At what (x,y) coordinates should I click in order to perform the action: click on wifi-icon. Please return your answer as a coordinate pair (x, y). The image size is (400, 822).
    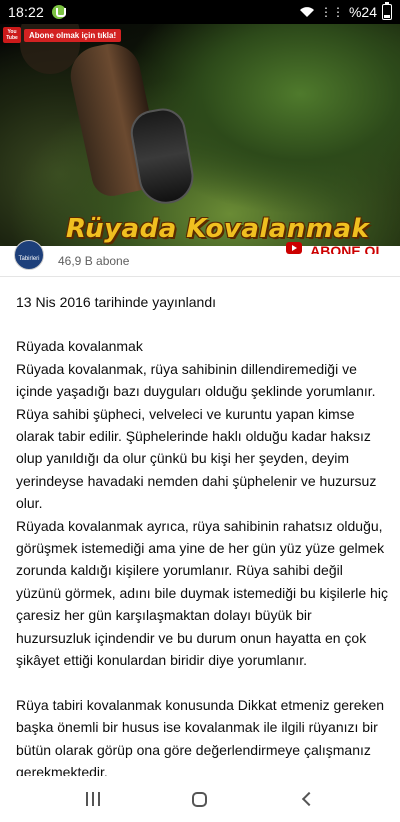
    Looking at the image, I should click on (306, 12).